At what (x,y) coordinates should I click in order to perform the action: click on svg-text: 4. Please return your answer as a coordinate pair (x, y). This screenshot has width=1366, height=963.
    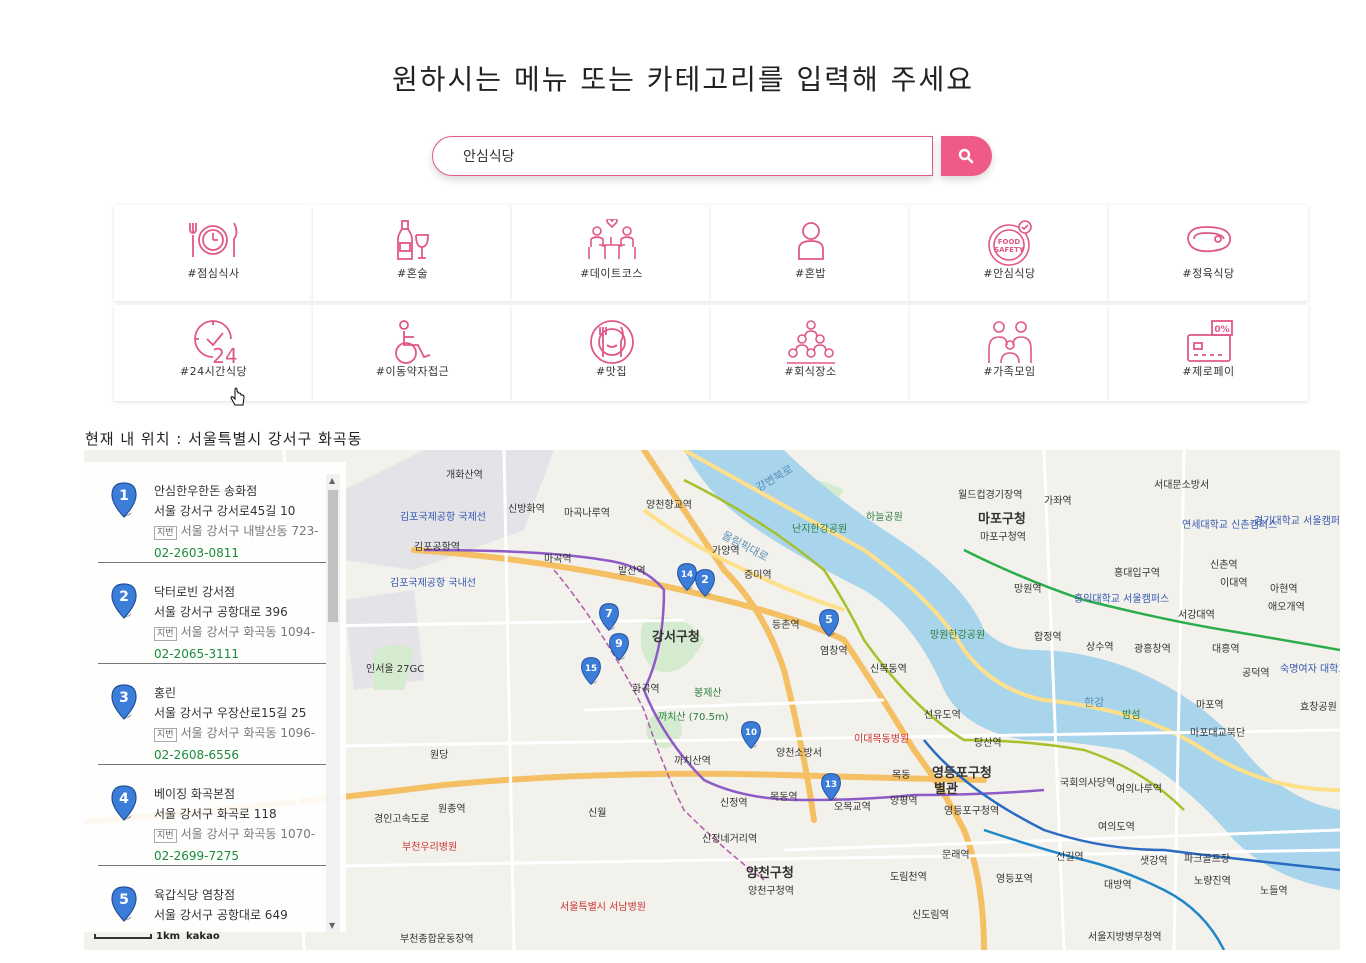
    Looking at the image, I should click on (124, 799).